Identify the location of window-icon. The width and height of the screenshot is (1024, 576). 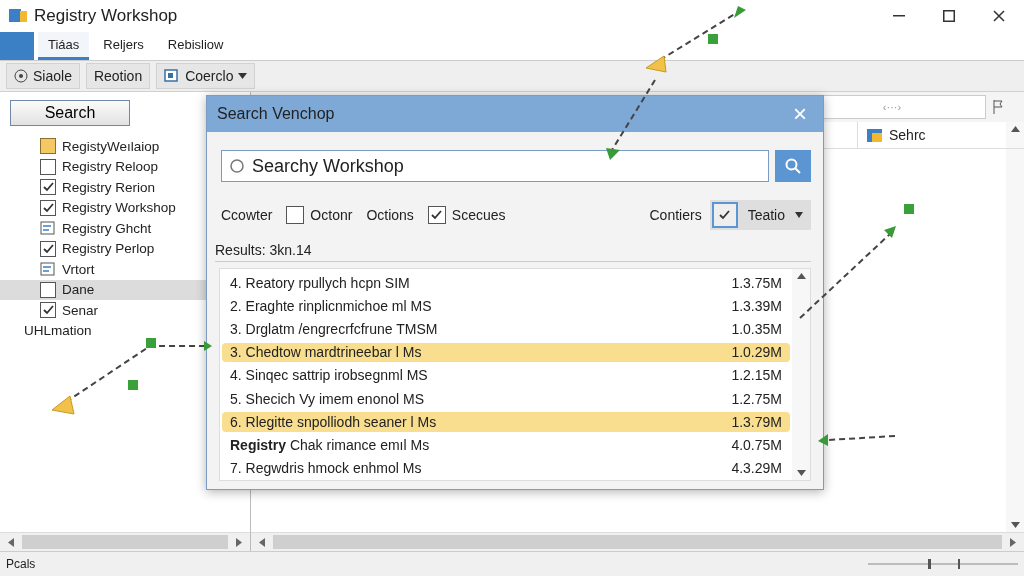
(172, 76).